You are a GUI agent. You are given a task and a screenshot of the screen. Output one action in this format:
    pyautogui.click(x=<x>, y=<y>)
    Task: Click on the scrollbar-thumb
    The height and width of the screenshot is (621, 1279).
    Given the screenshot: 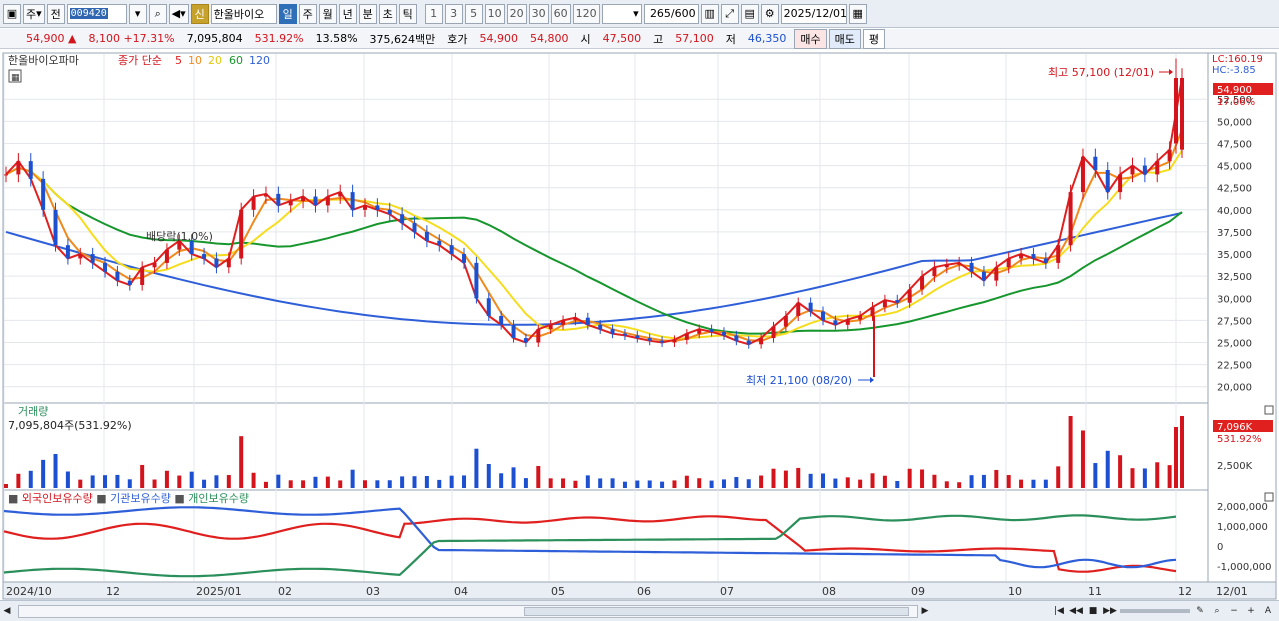 What is the action you would take?
    pyautogui.click(x=716, y=611)
    